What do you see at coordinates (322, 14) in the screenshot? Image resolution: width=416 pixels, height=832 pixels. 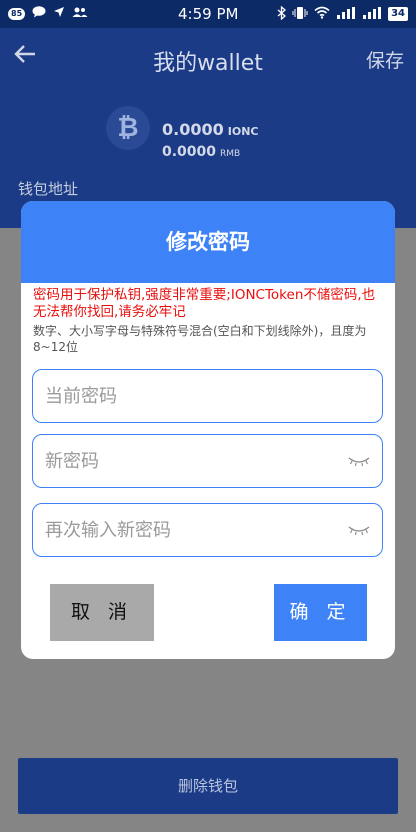 I see `wifi-icon` at bounding box center [322, 14].